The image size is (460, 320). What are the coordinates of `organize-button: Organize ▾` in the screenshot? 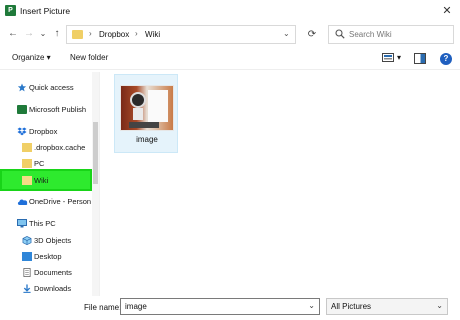 It's located at (31, 57).